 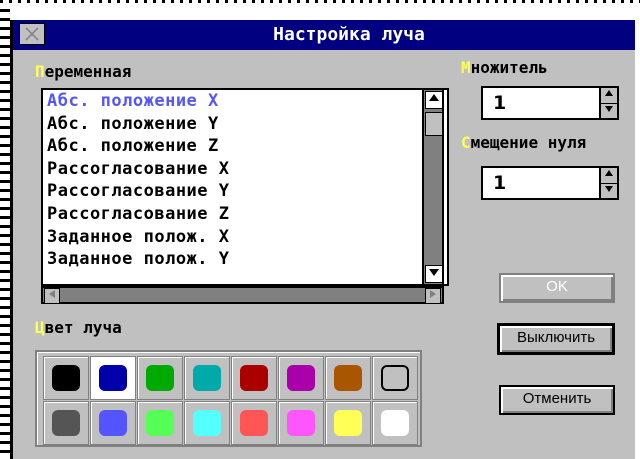 What do you see at coordinates (528, 142) in the screenshot?
I see `zero-offset-label-text: мещение нуля` at bounding box center [528, 142].